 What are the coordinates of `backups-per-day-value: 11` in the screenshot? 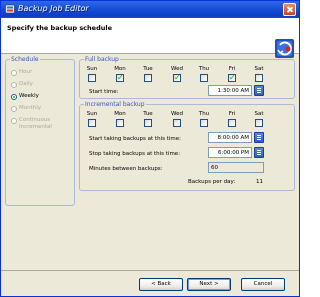 It's located at (259, 182).